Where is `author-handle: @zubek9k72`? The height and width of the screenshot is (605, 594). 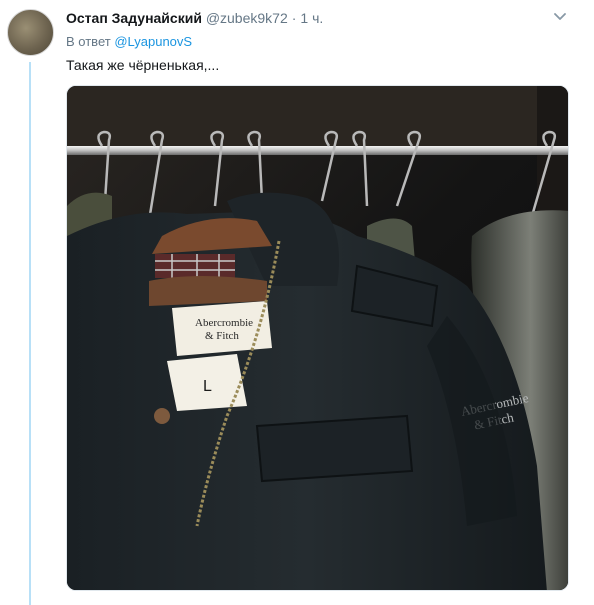 author-handle: @zubek9k72 is located at coordinates (247, 18).